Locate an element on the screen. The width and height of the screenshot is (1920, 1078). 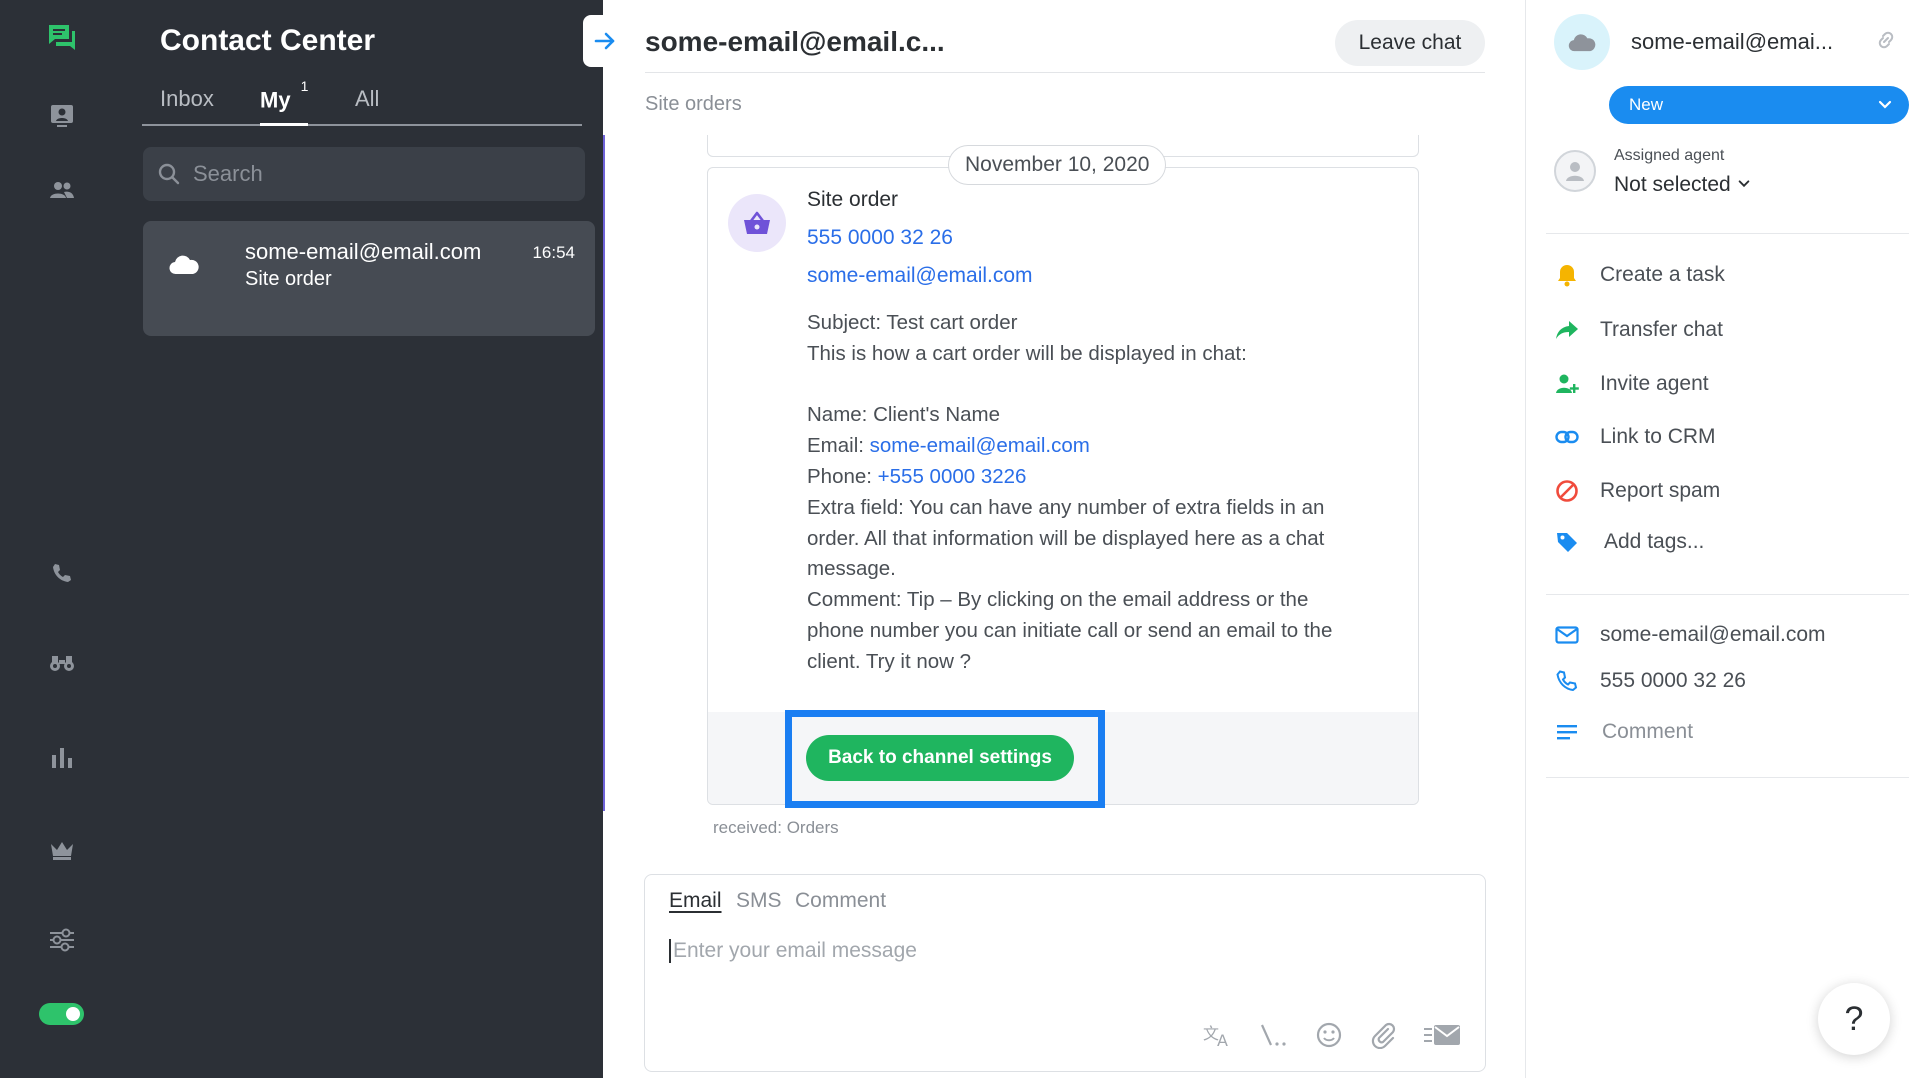
transfer-chat-label: Transfer chat is located at coordinates (1661, 329).